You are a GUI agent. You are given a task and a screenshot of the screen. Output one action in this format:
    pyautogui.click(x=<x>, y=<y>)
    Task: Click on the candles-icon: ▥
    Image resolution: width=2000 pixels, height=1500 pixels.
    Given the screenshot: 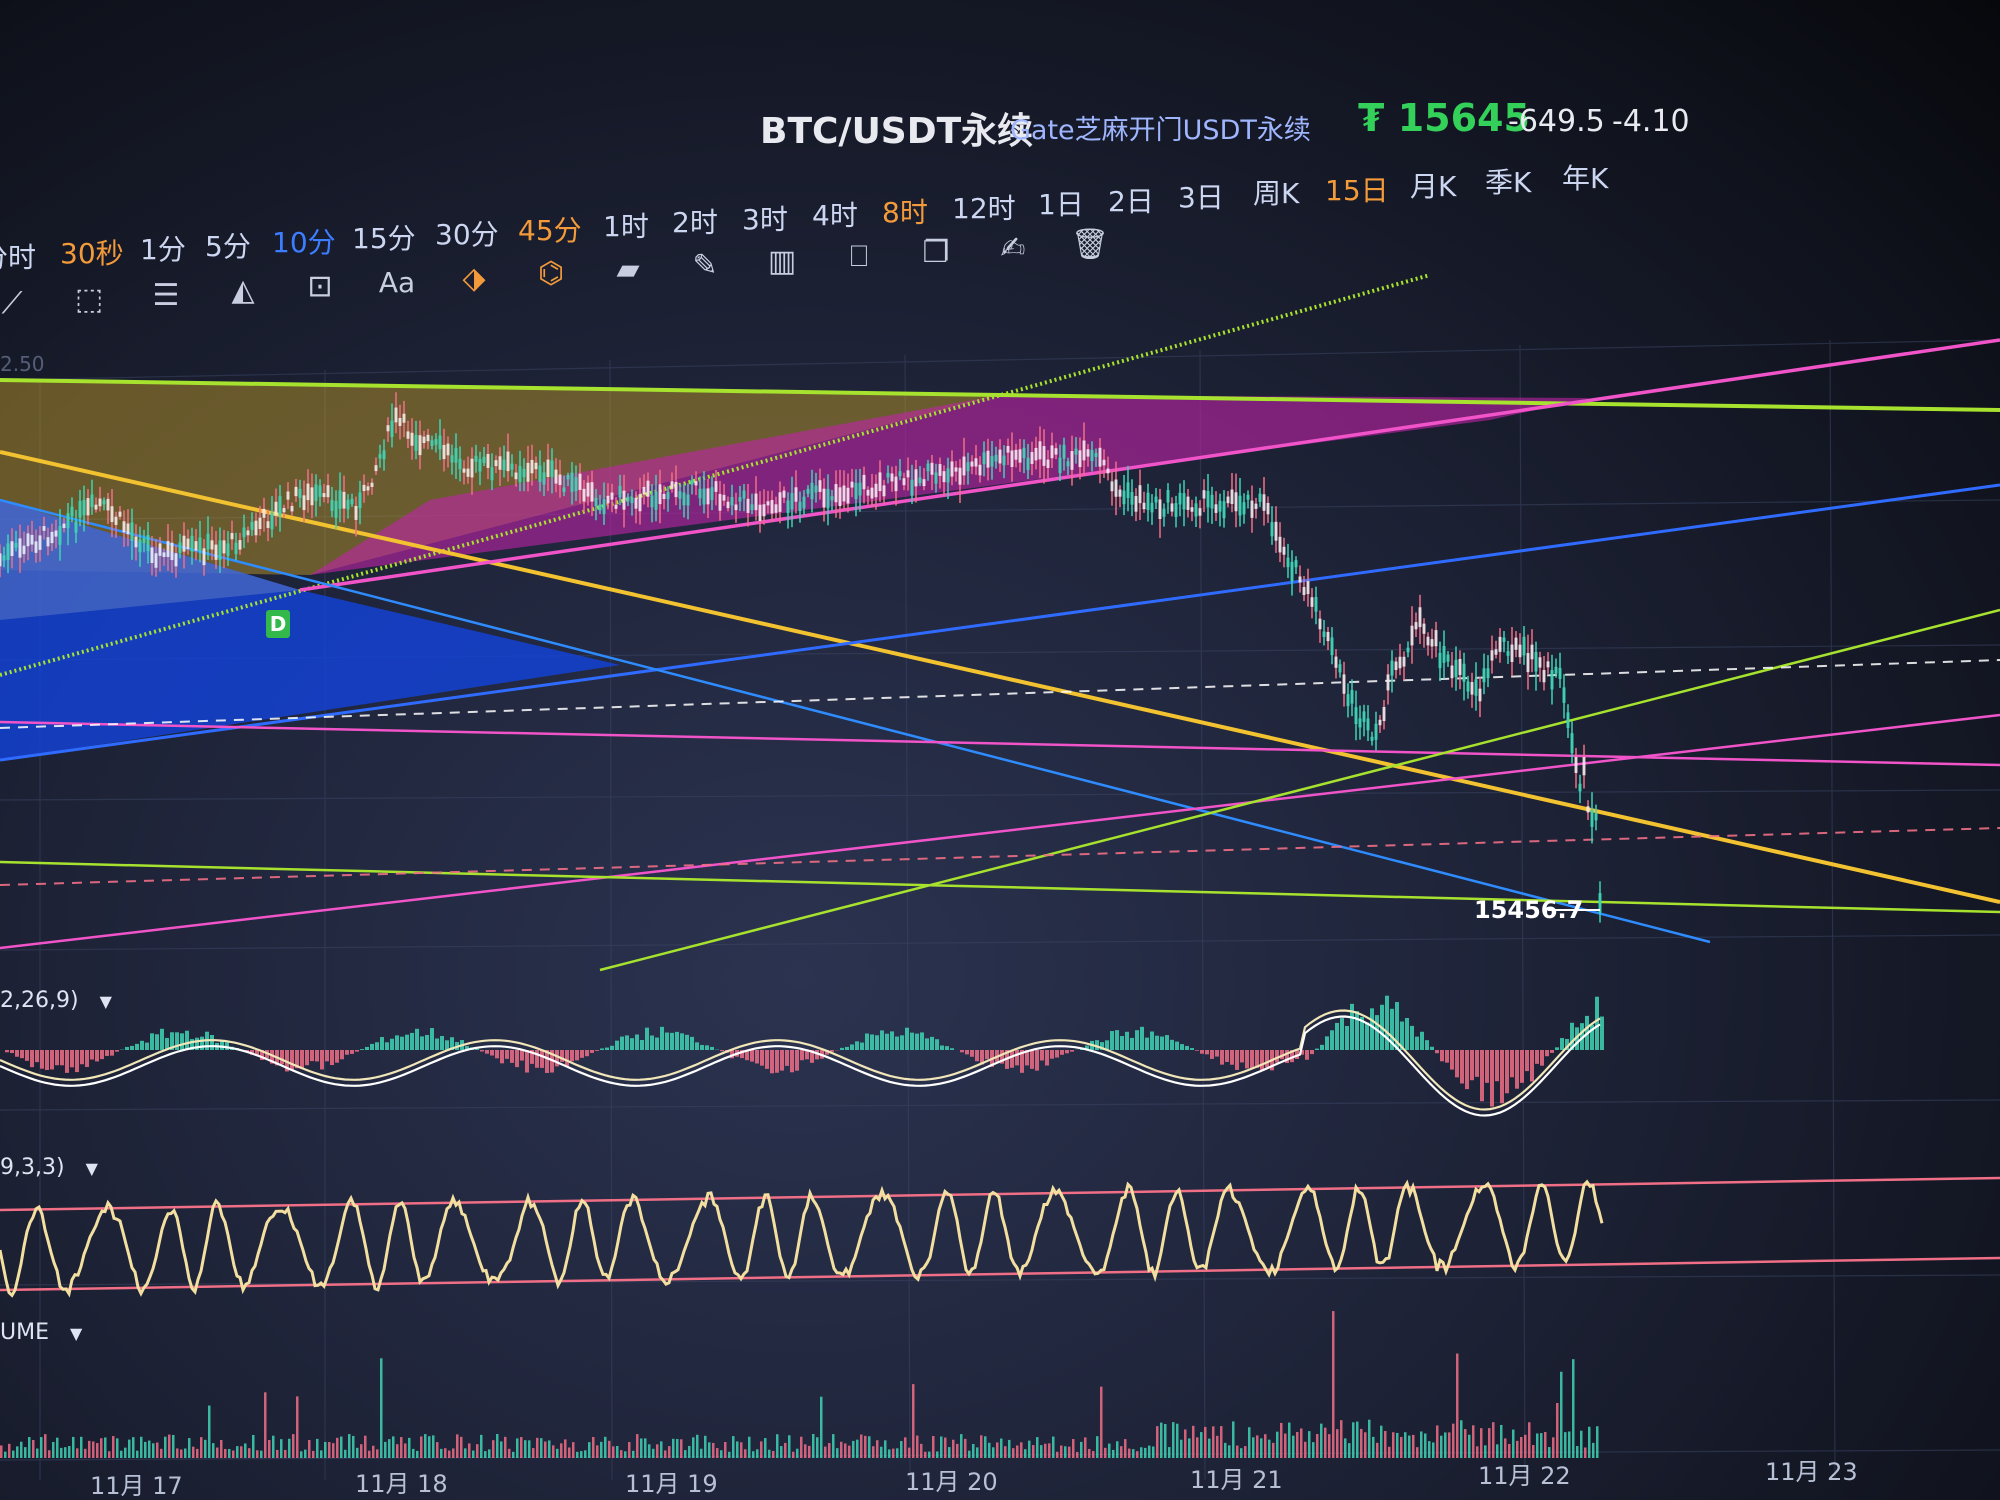 What is the action you would take?
    pyautogui.click(x=782, y=262)
    